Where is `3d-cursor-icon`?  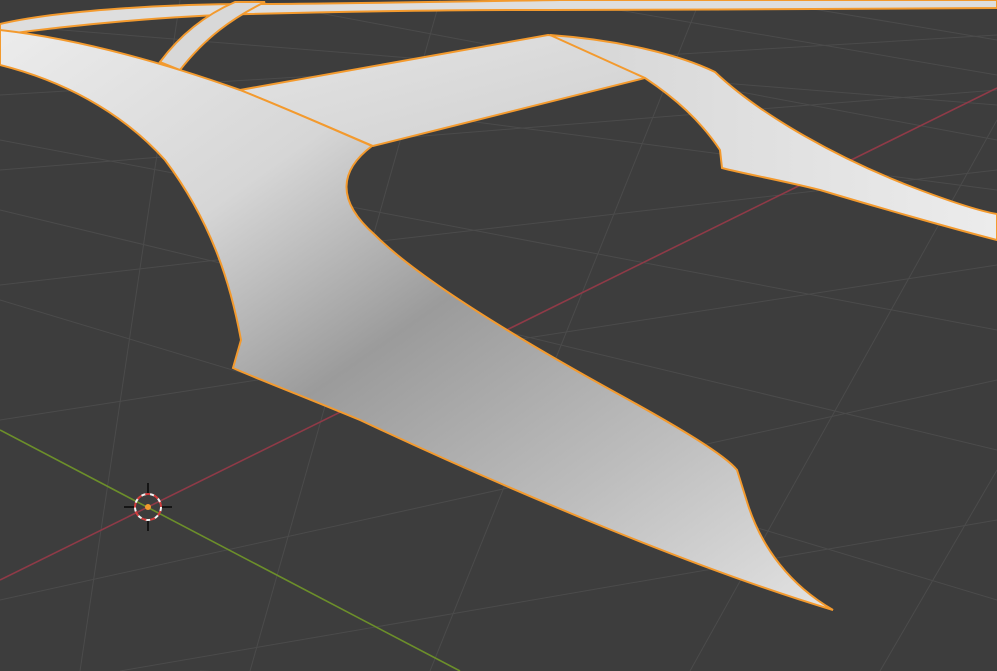
3d-cursor-icon is located at coordinates (148, 507).